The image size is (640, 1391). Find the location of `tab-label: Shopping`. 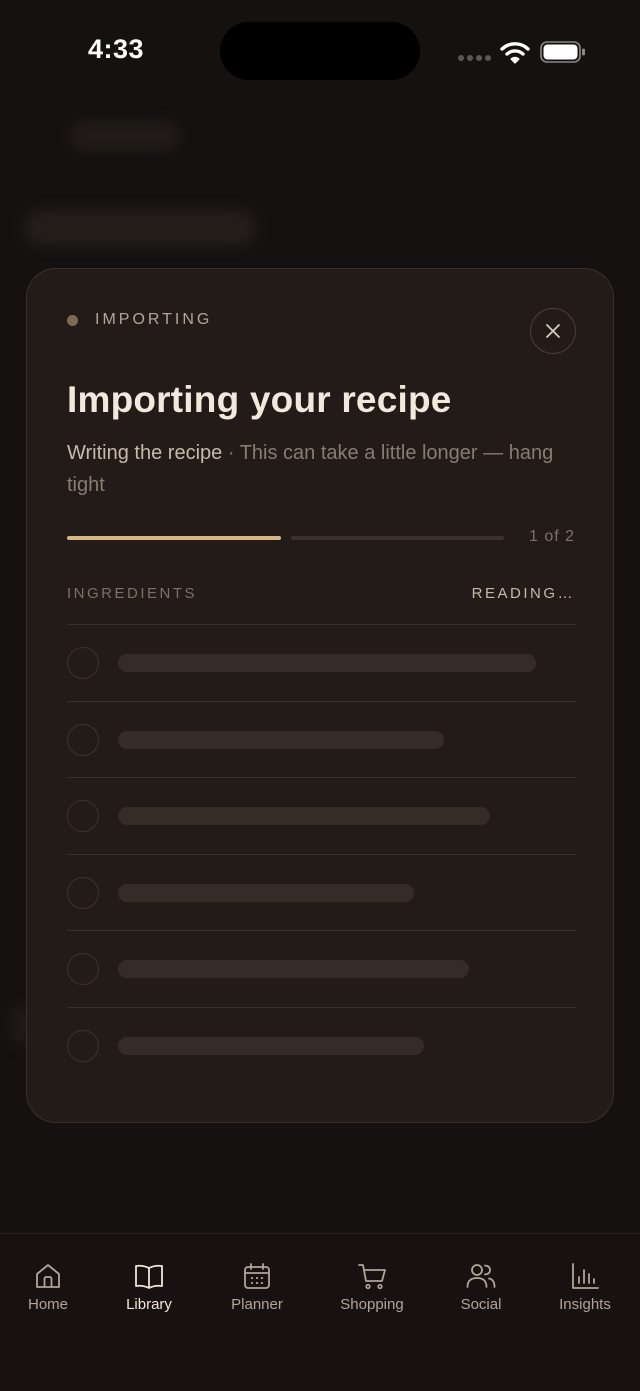

tab-label: Shopping is located at coordinates (372, 1304).